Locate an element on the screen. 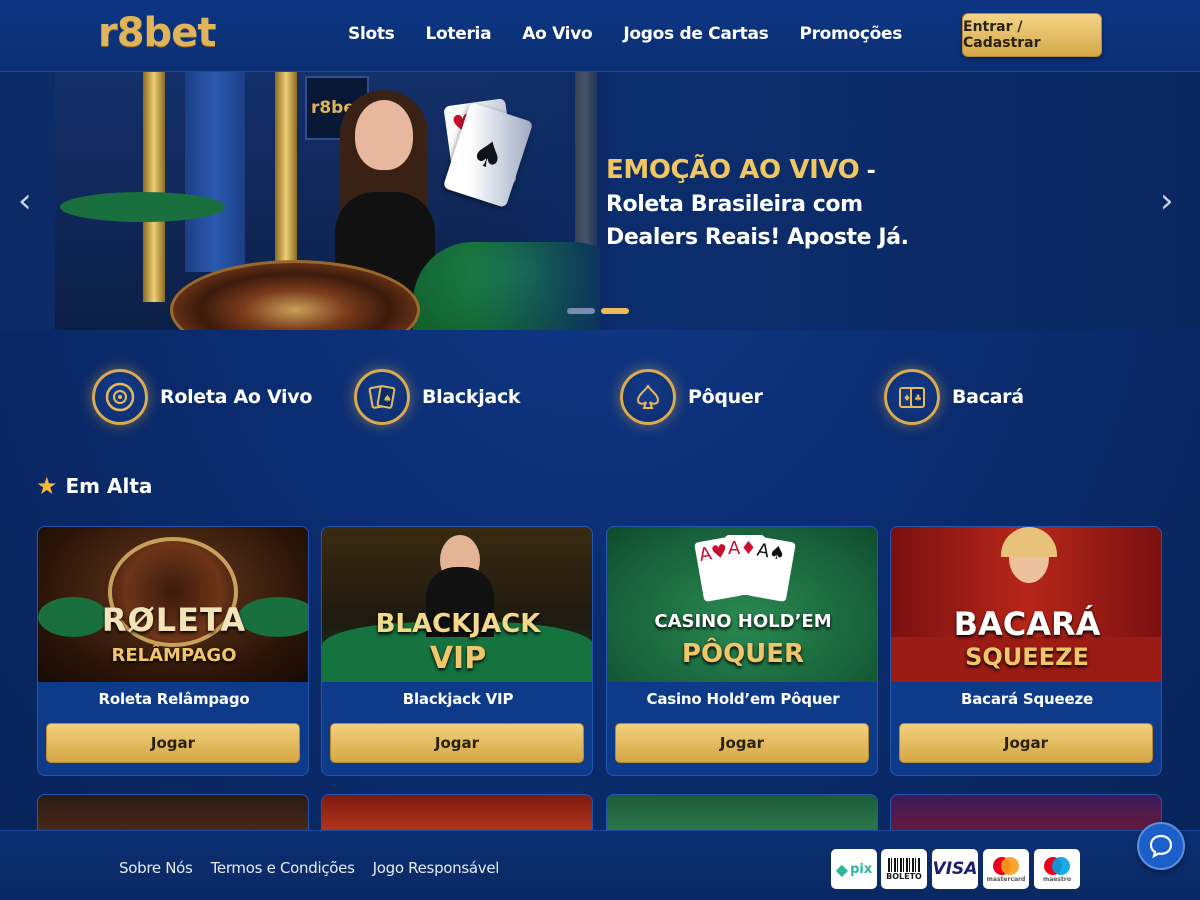 The width and height of the screenshot is (1200, 900). hero-highlight: EMOÇÃO AO VIVO is located at coordinates (733, 170).